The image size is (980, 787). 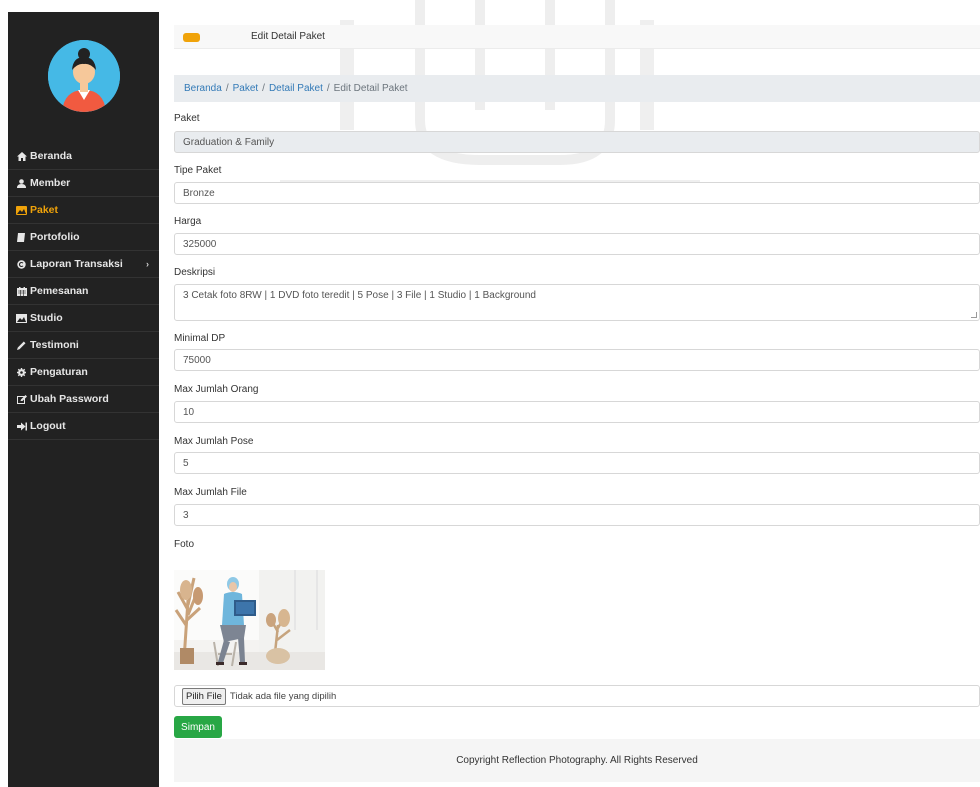 I want to click on copyright-icon, so click(x=21, y=264).